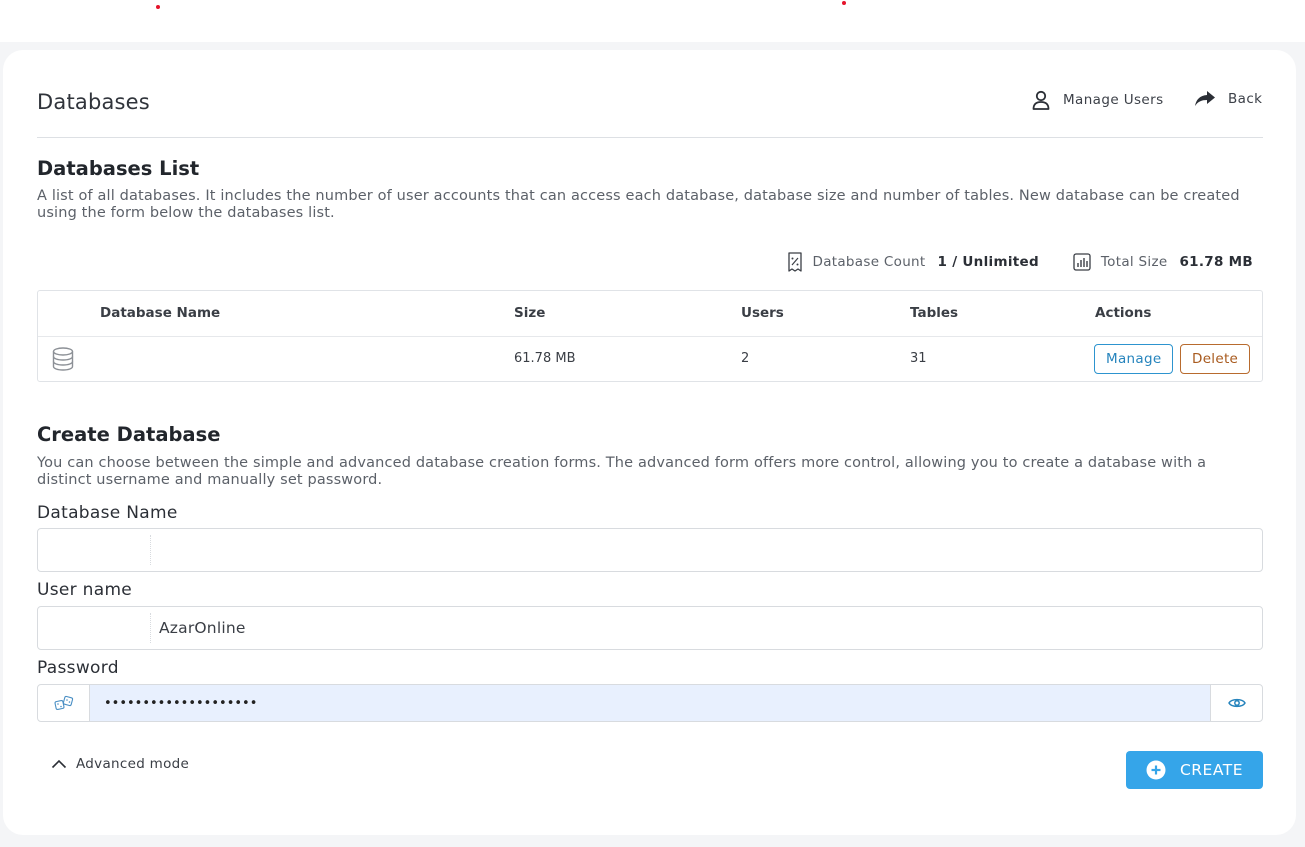  What do you see at coordinates (704, 628) in the screenshot?
I see `user-name-input` at bounding box center [704, 628].